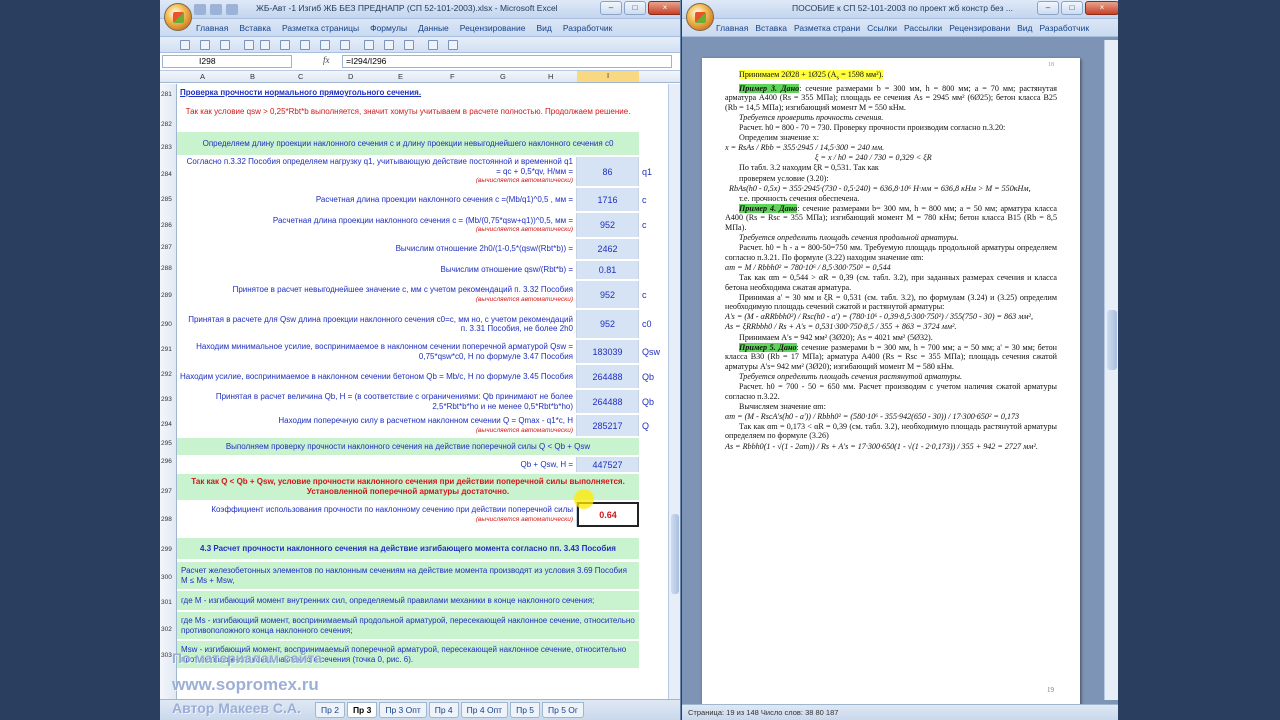 The image size is (1280, 720). What do you see at coordinates (166, 247) in the screenshot?
I see `row-number: 287` at bounding box center [166, 247].